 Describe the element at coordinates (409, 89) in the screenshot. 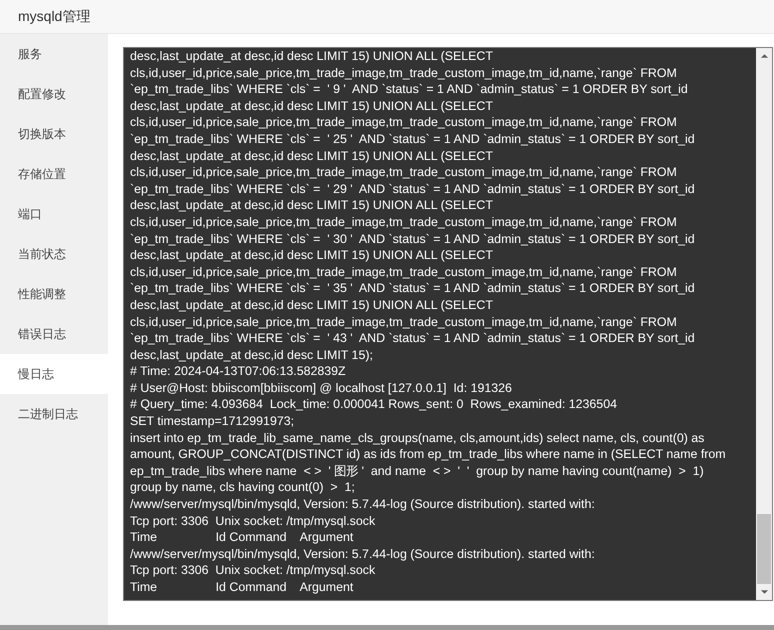

I see `log-line: `ep_tm_trade_libs` WHERE `cls` = ' 9 ' AND `status` = 1 AND `admin_status` = 1 ORDER BY sort_id` at that location.